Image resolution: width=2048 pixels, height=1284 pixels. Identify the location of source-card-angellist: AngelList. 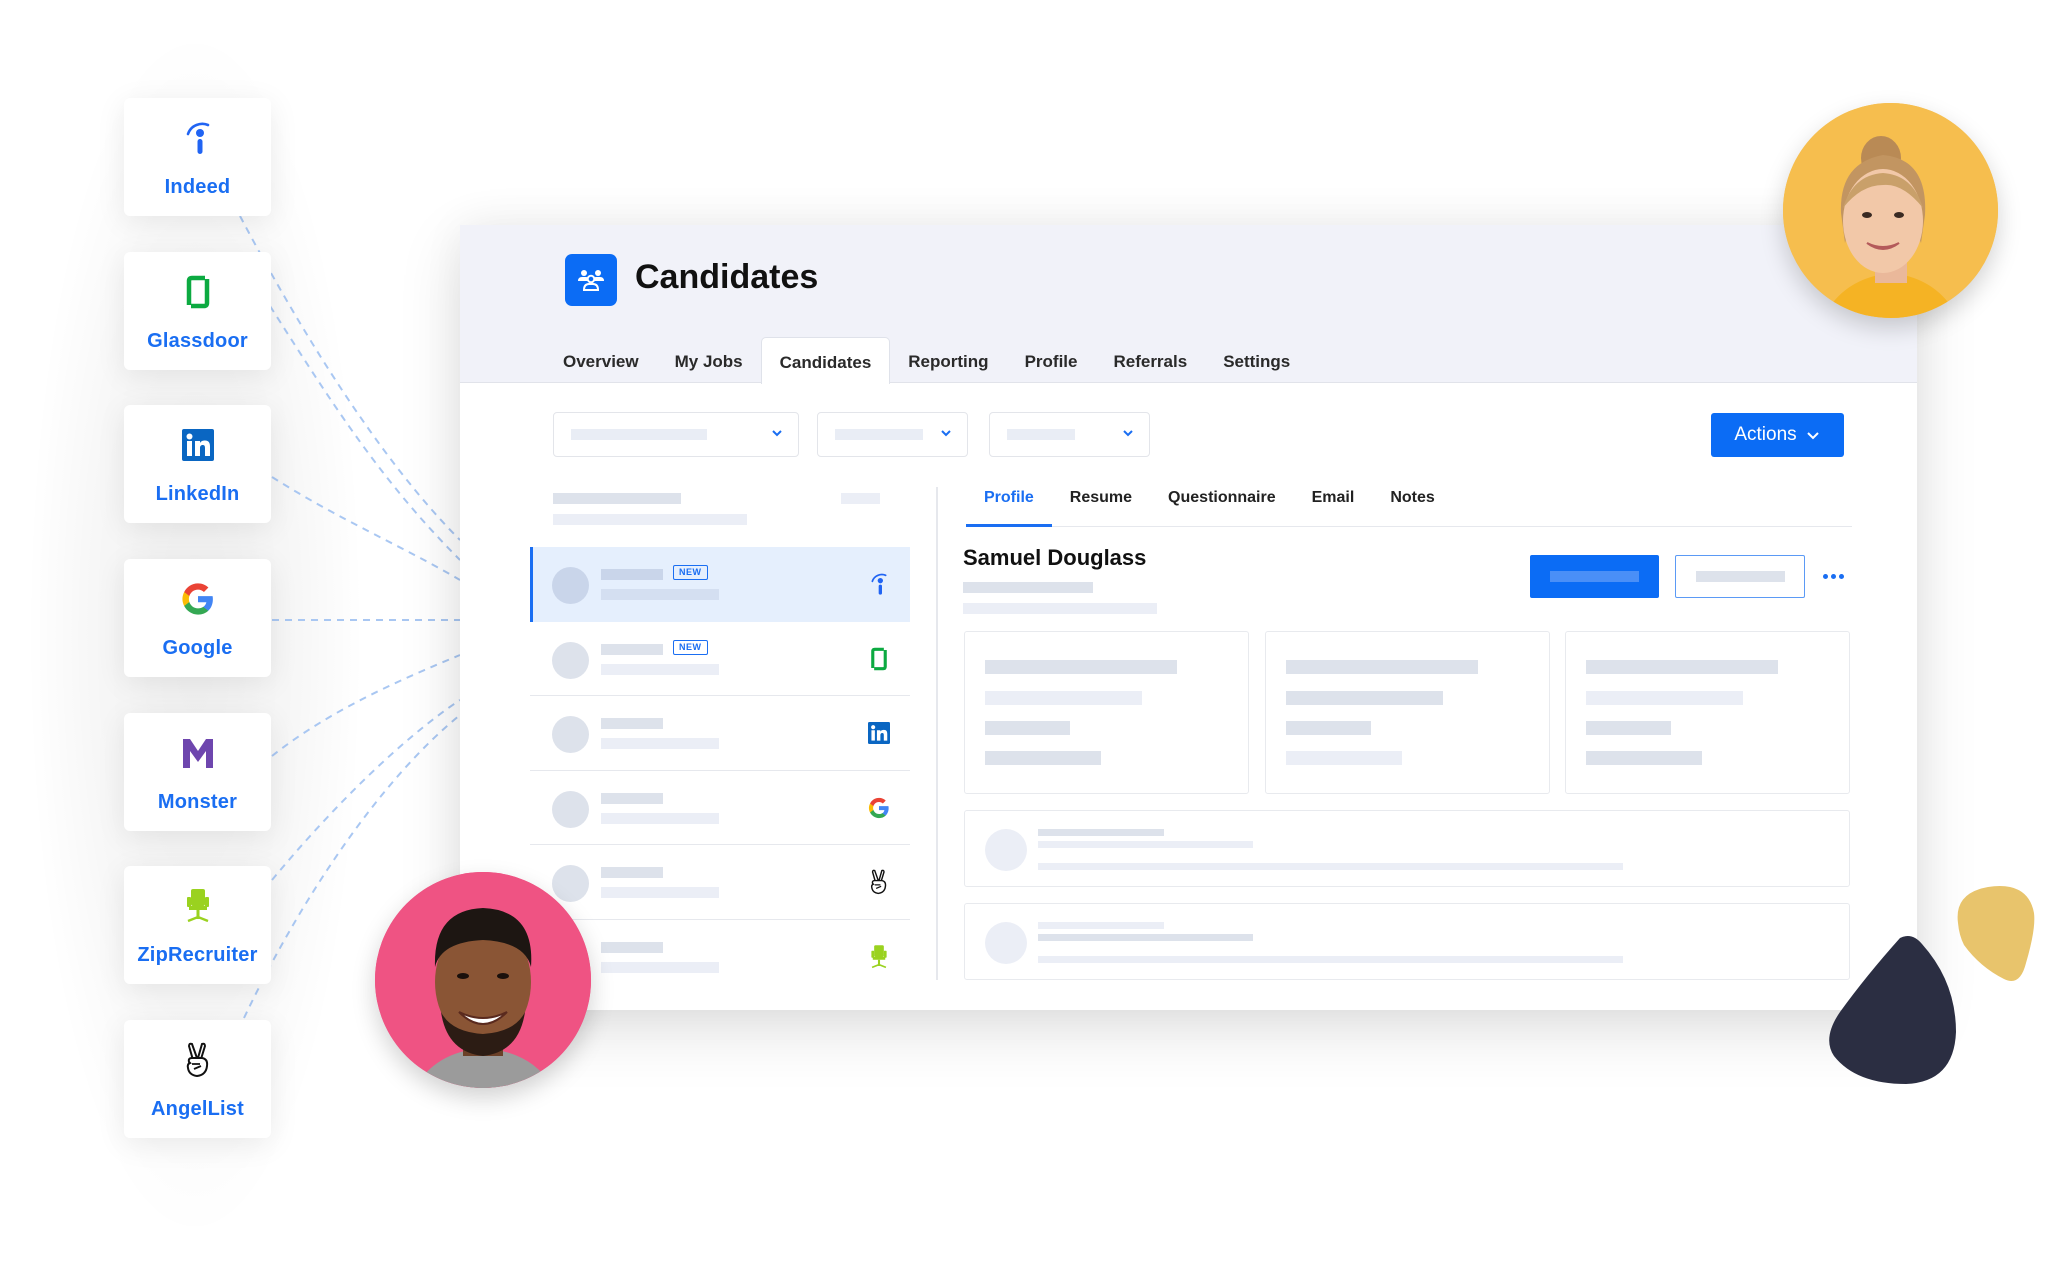
(197, 1079).